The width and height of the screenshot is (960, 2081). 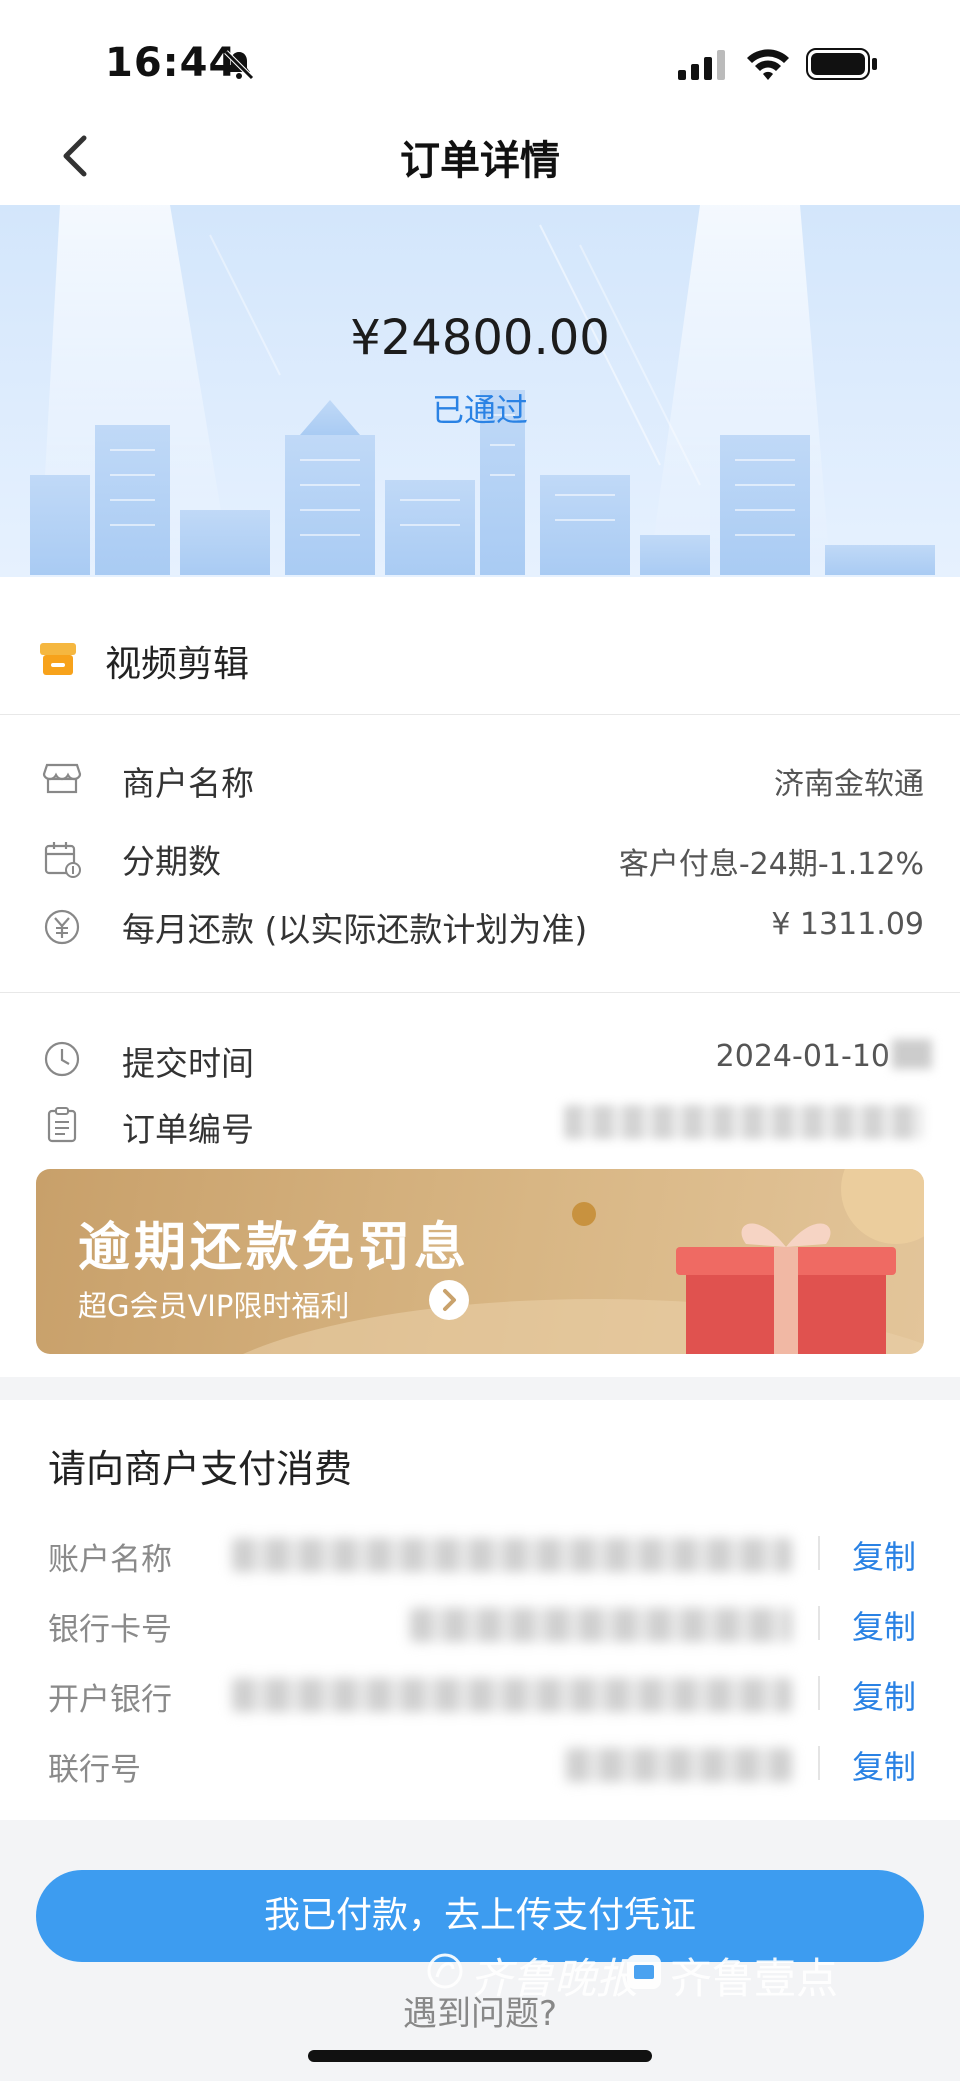 What do you see at coordinates (512, 1555) in the screenshot?
I see `redacted-account-name` at bounding box center [512, 1555].